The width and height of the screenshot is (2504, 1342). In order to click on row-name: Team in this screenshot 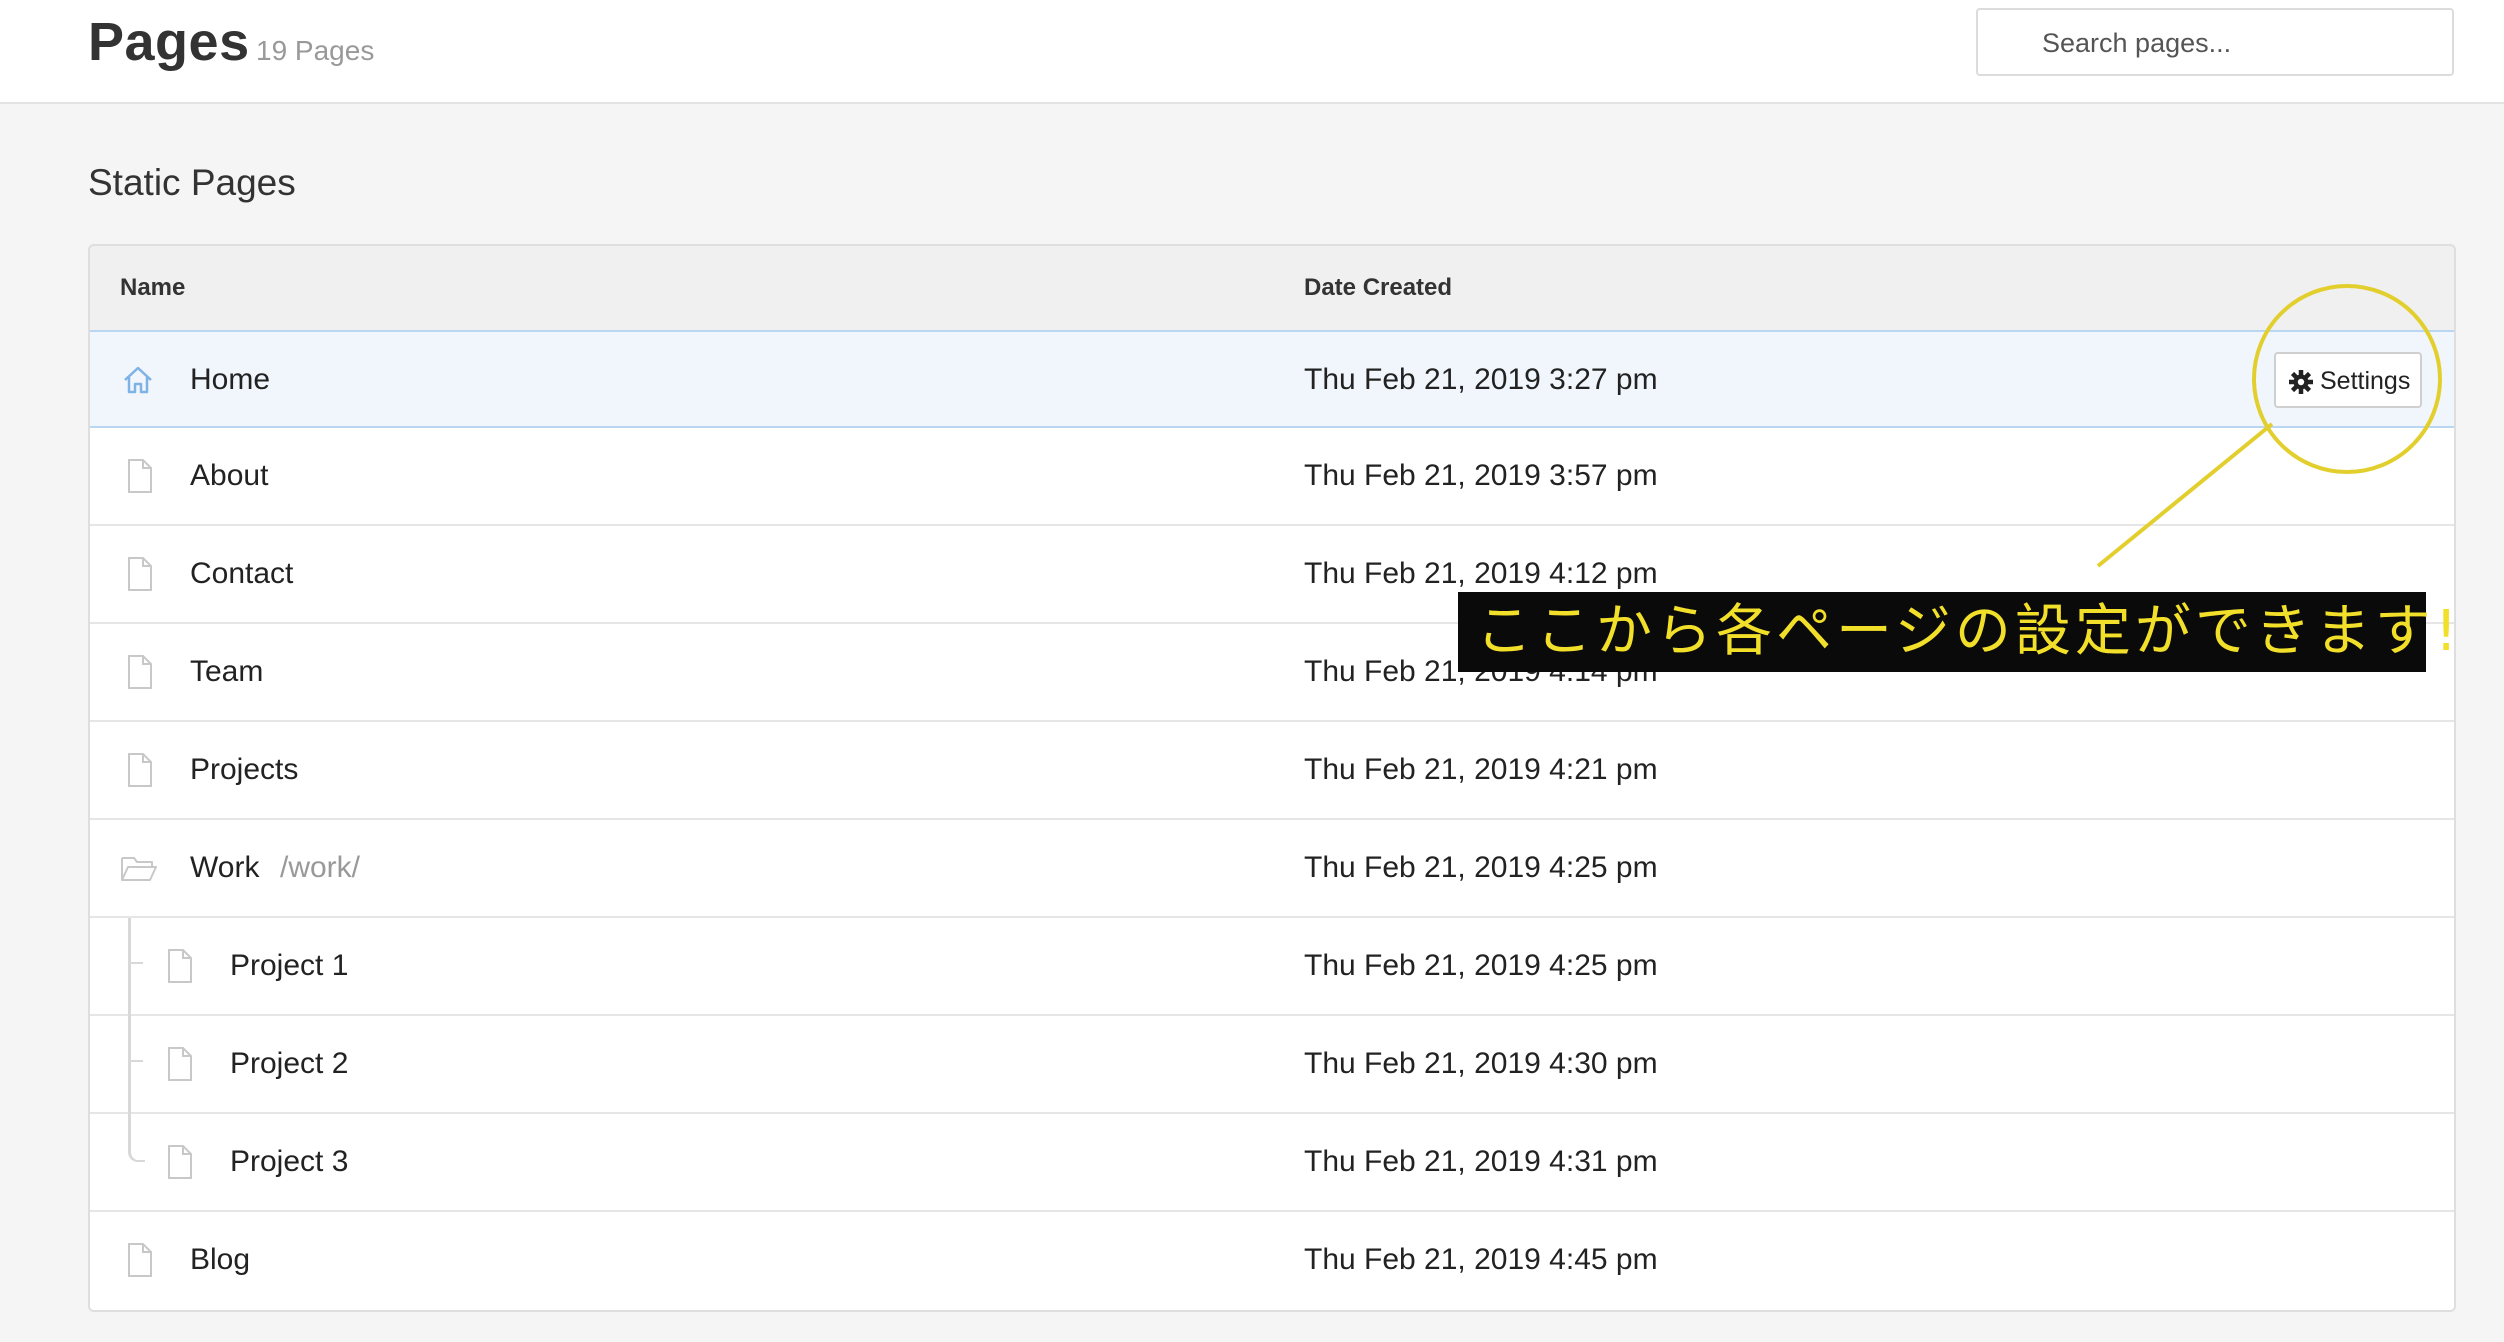, I will do `click(226, 672)`.